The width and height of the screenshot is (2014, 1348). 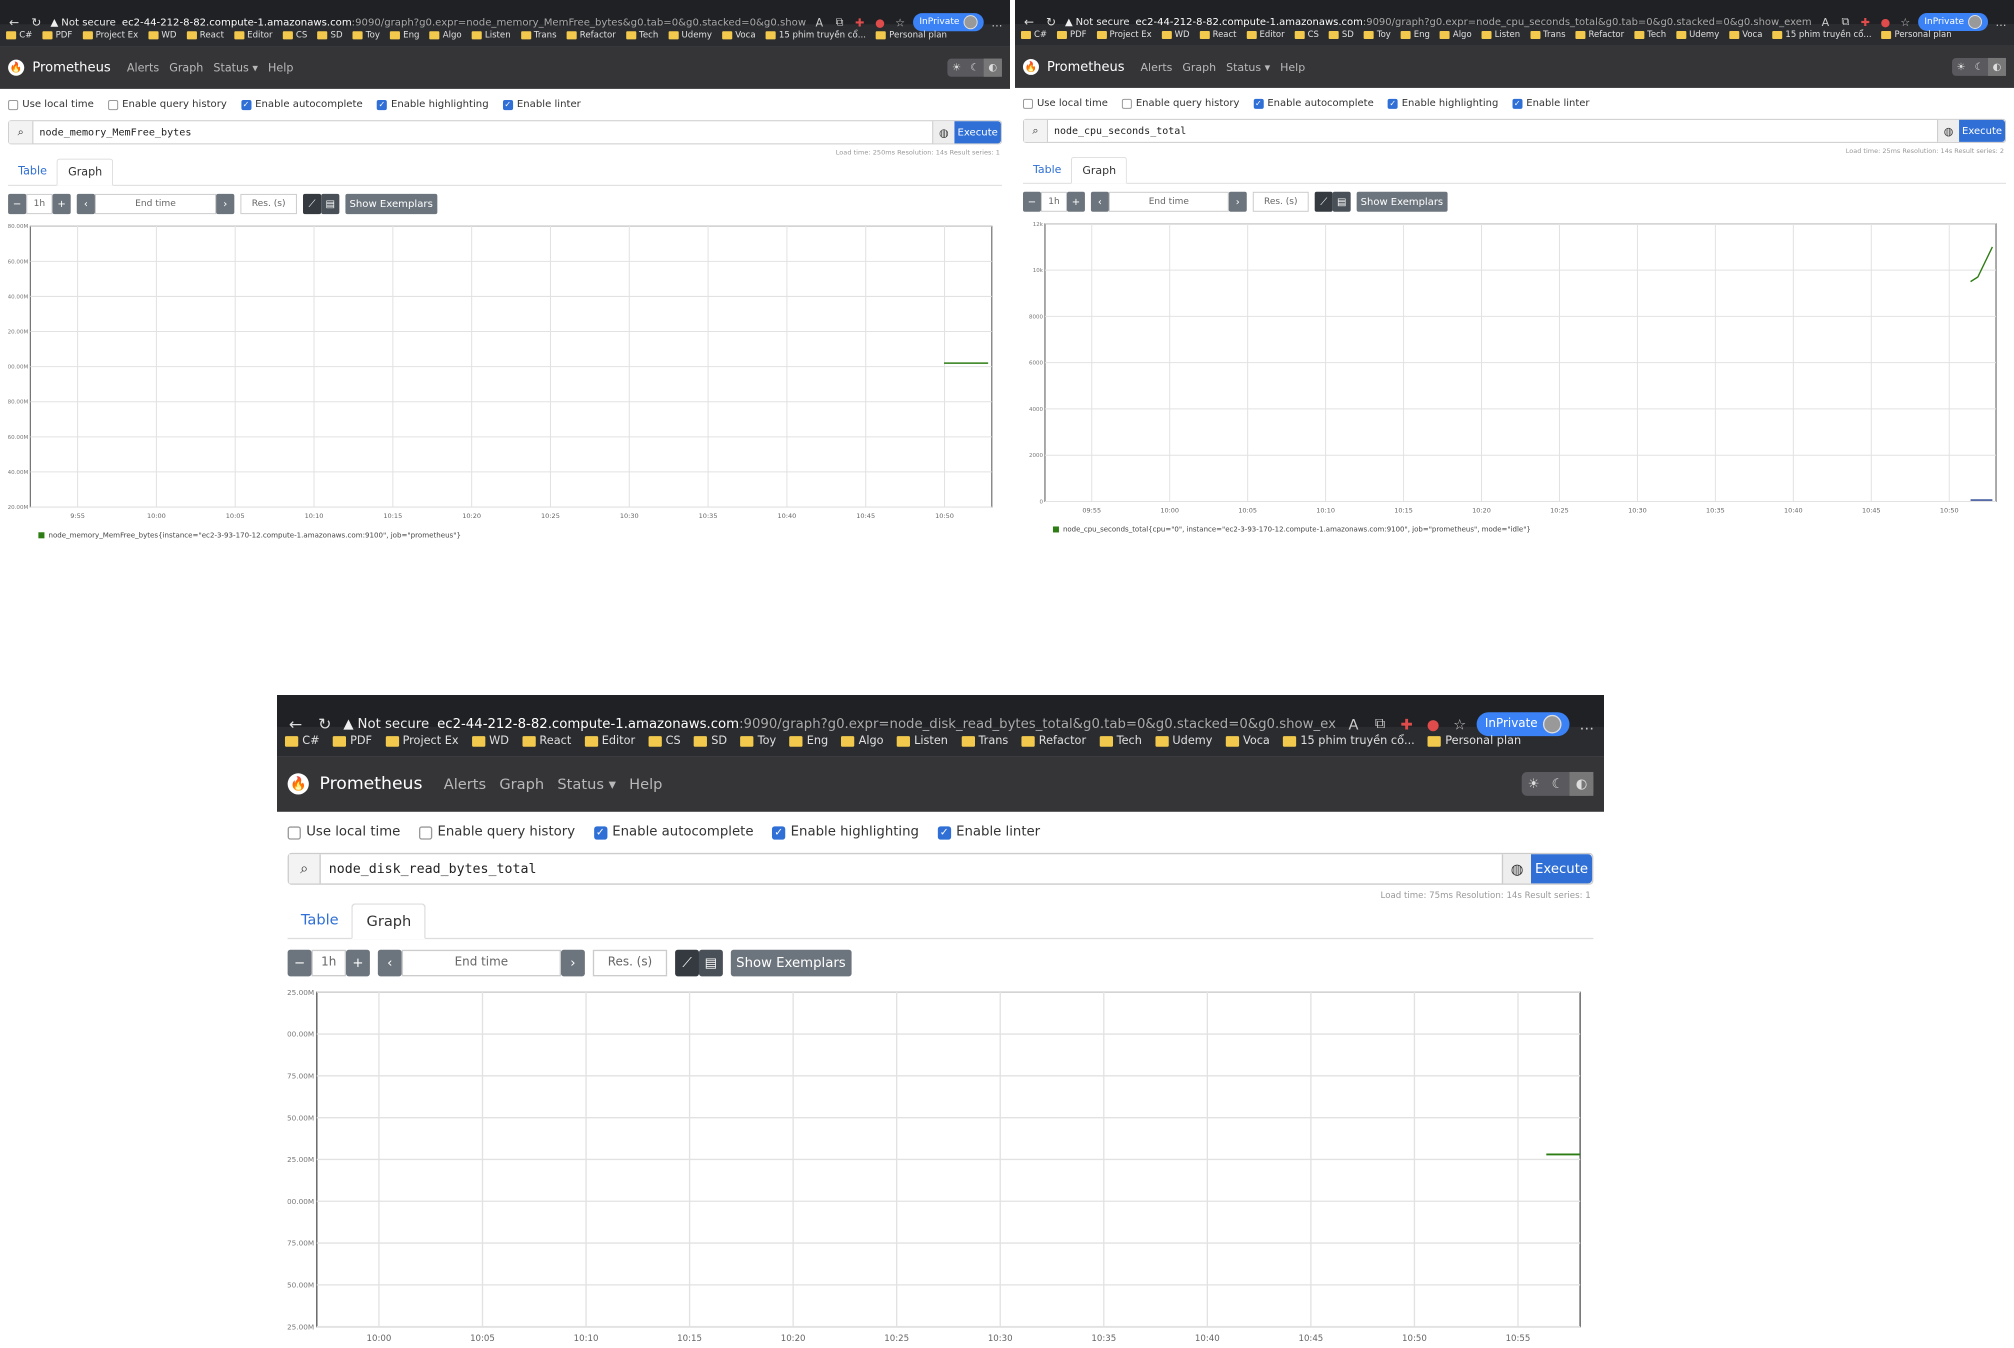 What do you see at coordinates (246, 104) in the screenshot?
I see `checkbox-autocomplete: ✓` at bounding box center [246, 104].